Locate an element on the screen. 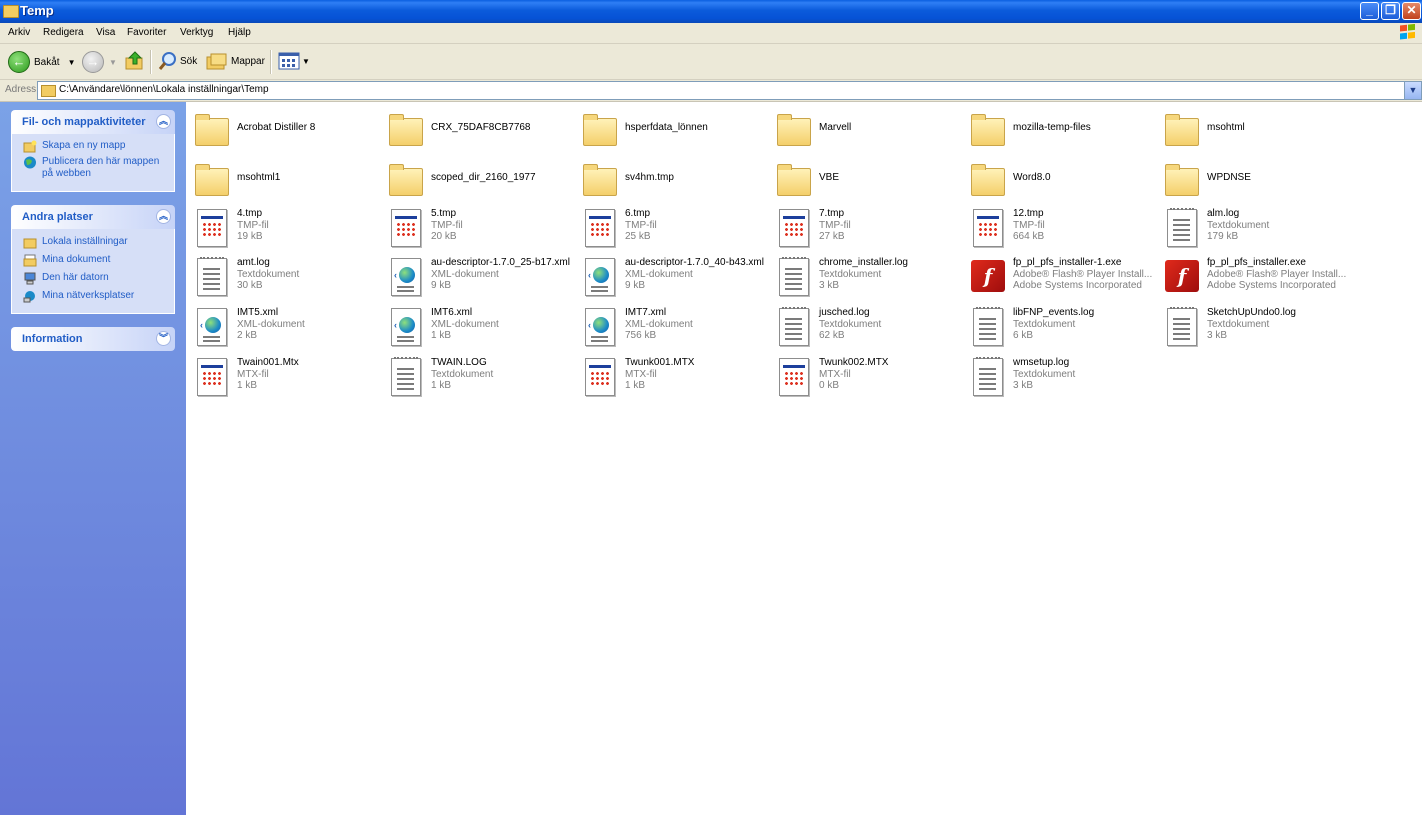  tasks-panel-header: Fil- och mappaktiviteter ︽ is located at coordinates (93, 122).